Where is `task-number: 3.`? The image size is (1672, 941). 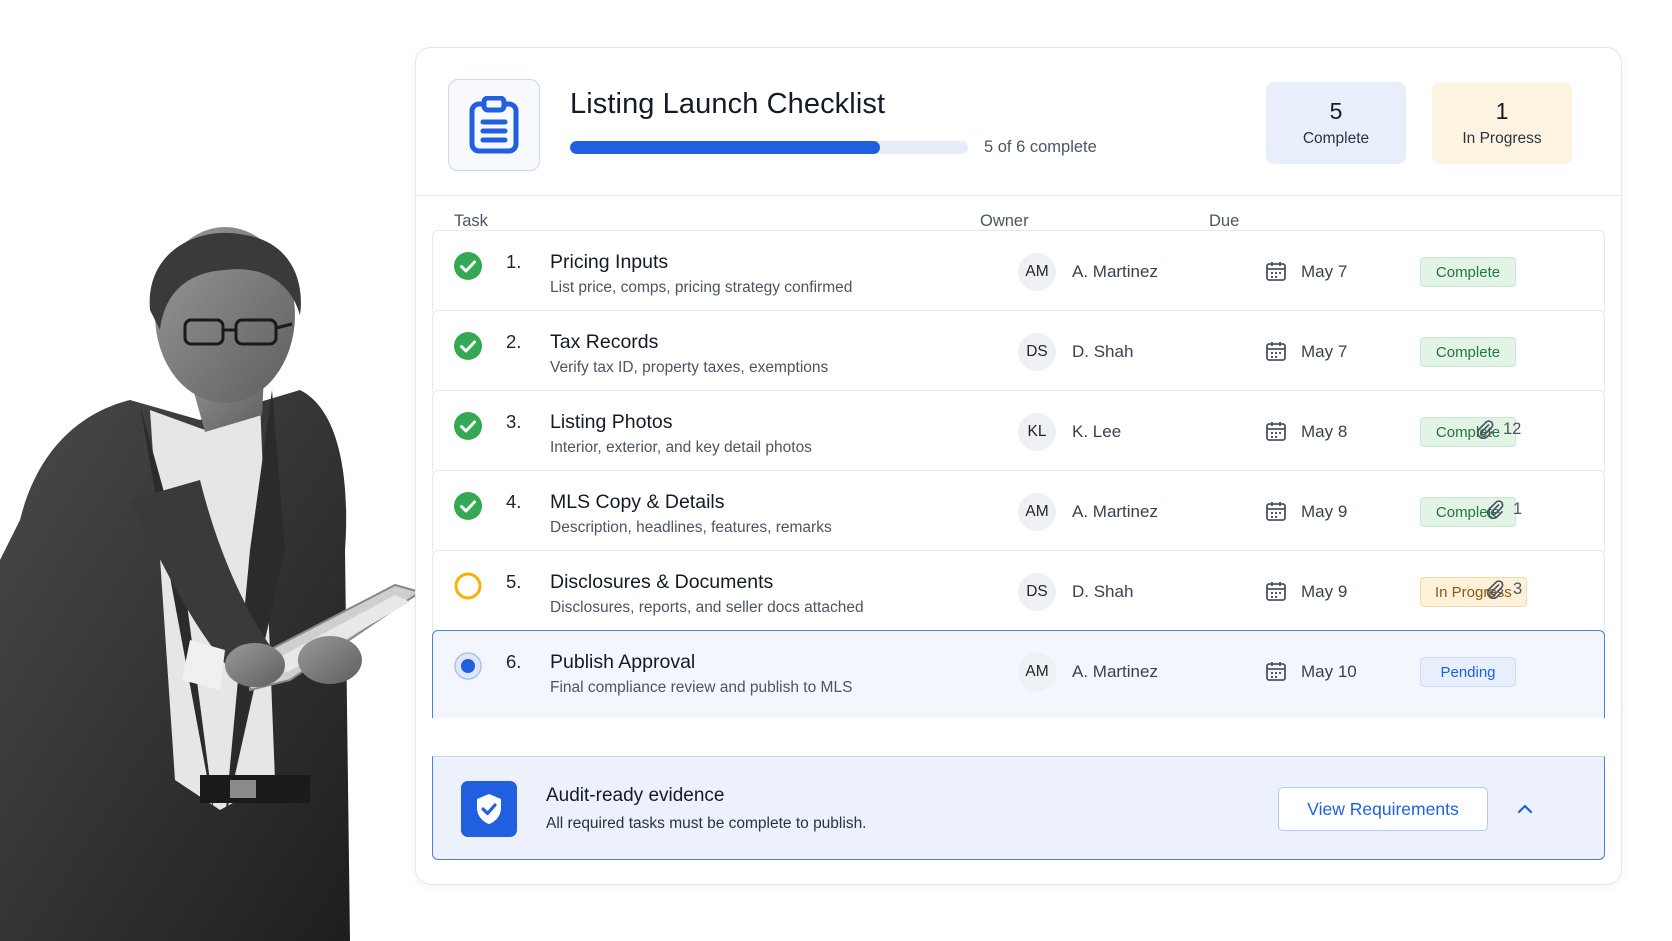 task-number: 3. is located at coordinates (514, 421).